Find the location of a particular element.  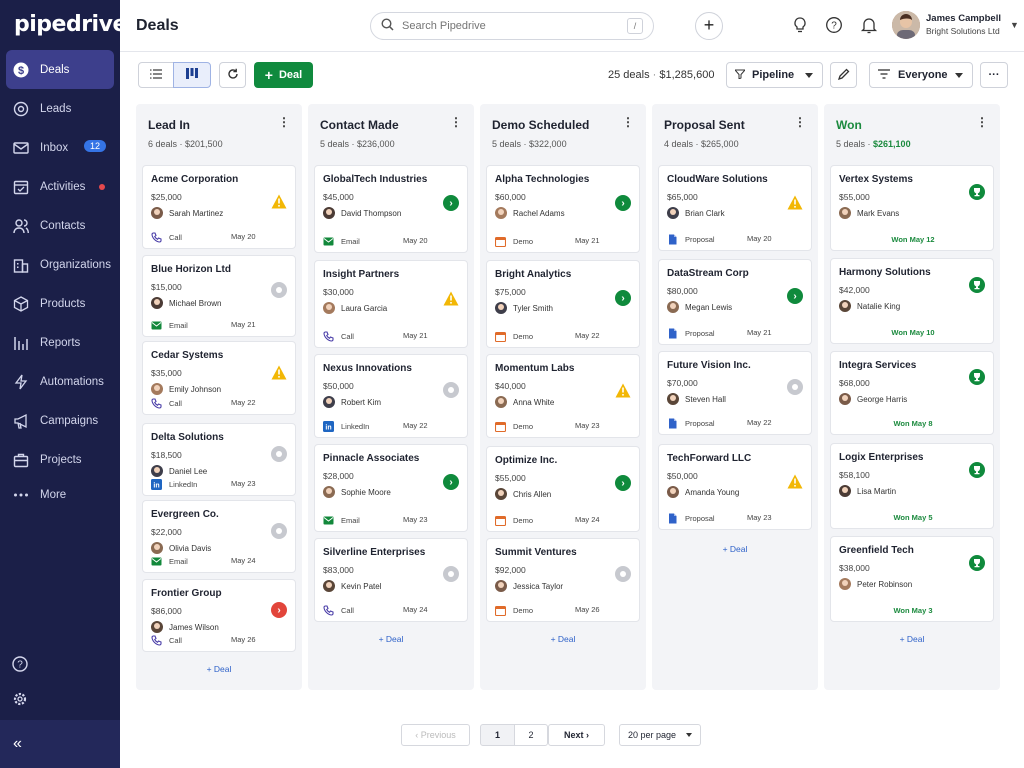

owner-filter-dropdown: Everyone is located at coordinates (921, 75).